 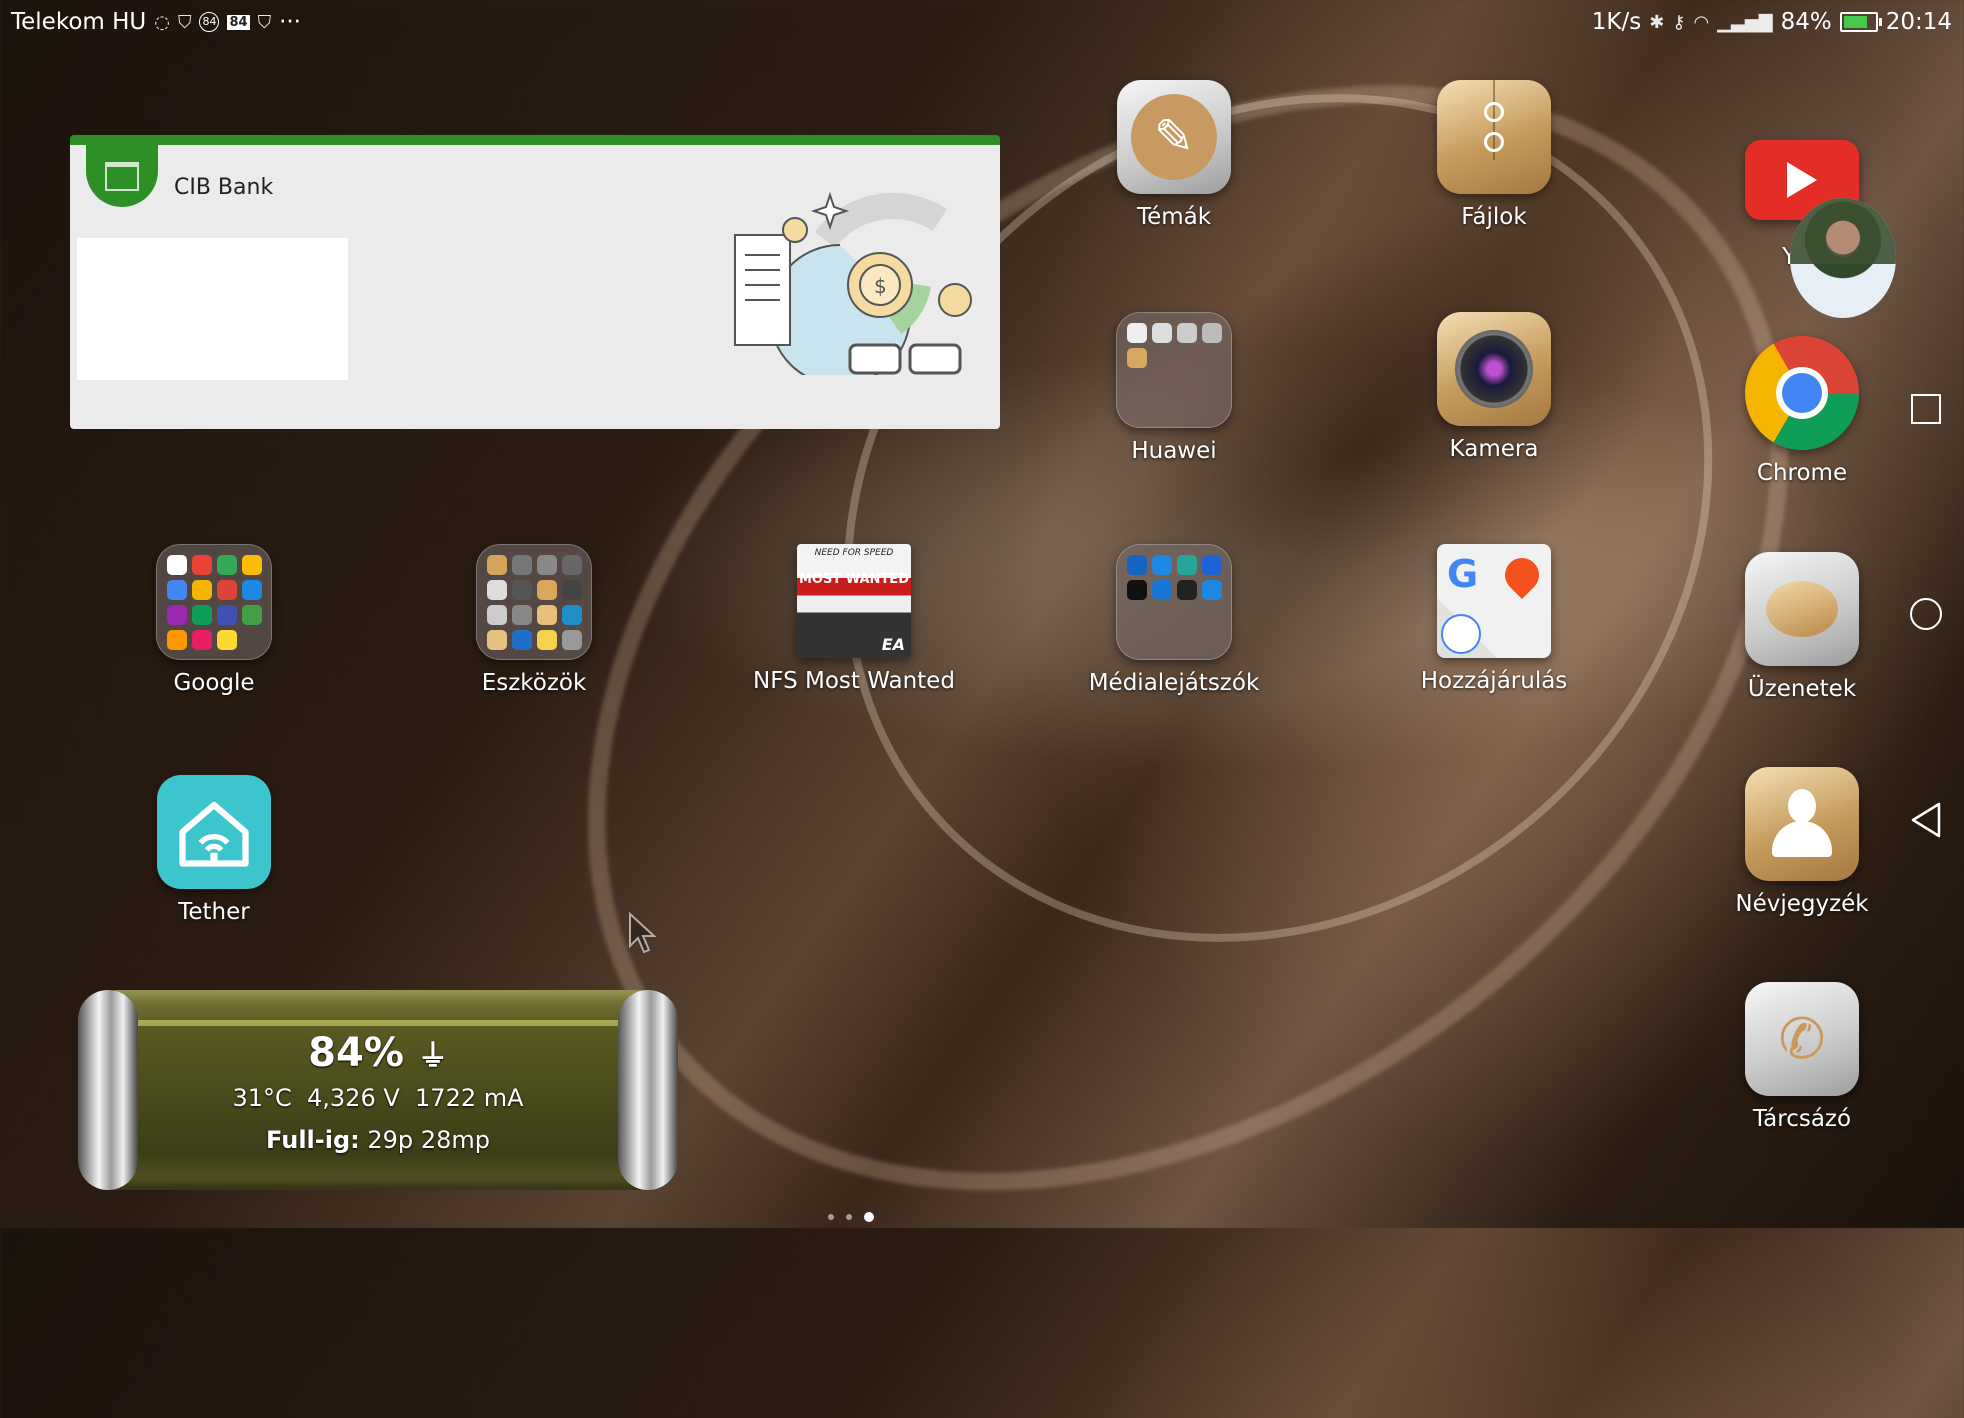 What do you see at coordinates (469, 1098) in the screenshot?
I see `battery-current: 1722 mA` at bounding box center [469, 1098].